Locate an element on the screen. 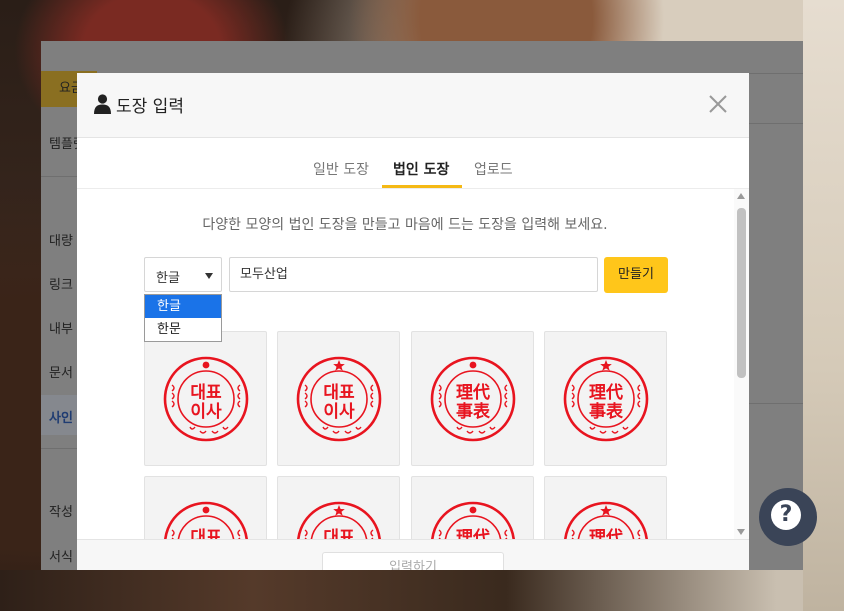 The width and height of the screenshot is (844, 611). help-button: ? is located at coordinates (788, 517).